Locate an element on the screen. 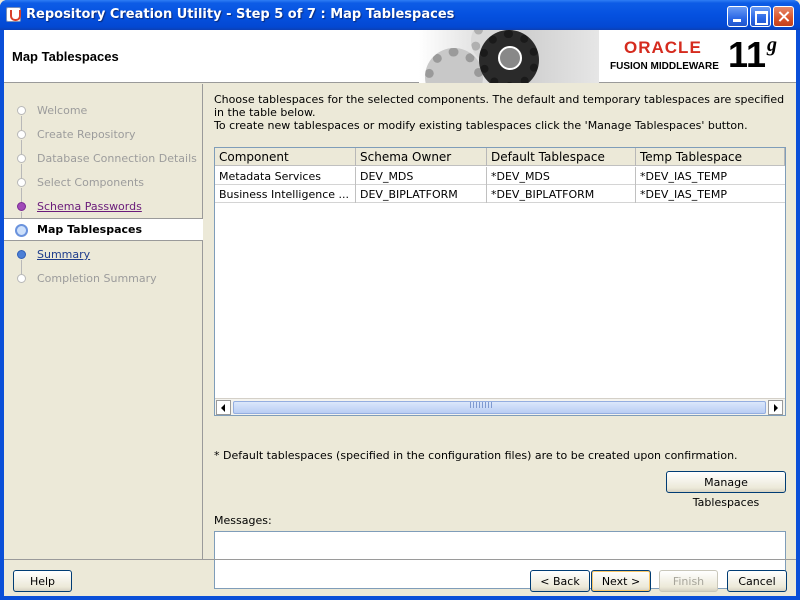 The image size is (800, 600). nav-step-label: Select Components is located at coordinates (91, 182).